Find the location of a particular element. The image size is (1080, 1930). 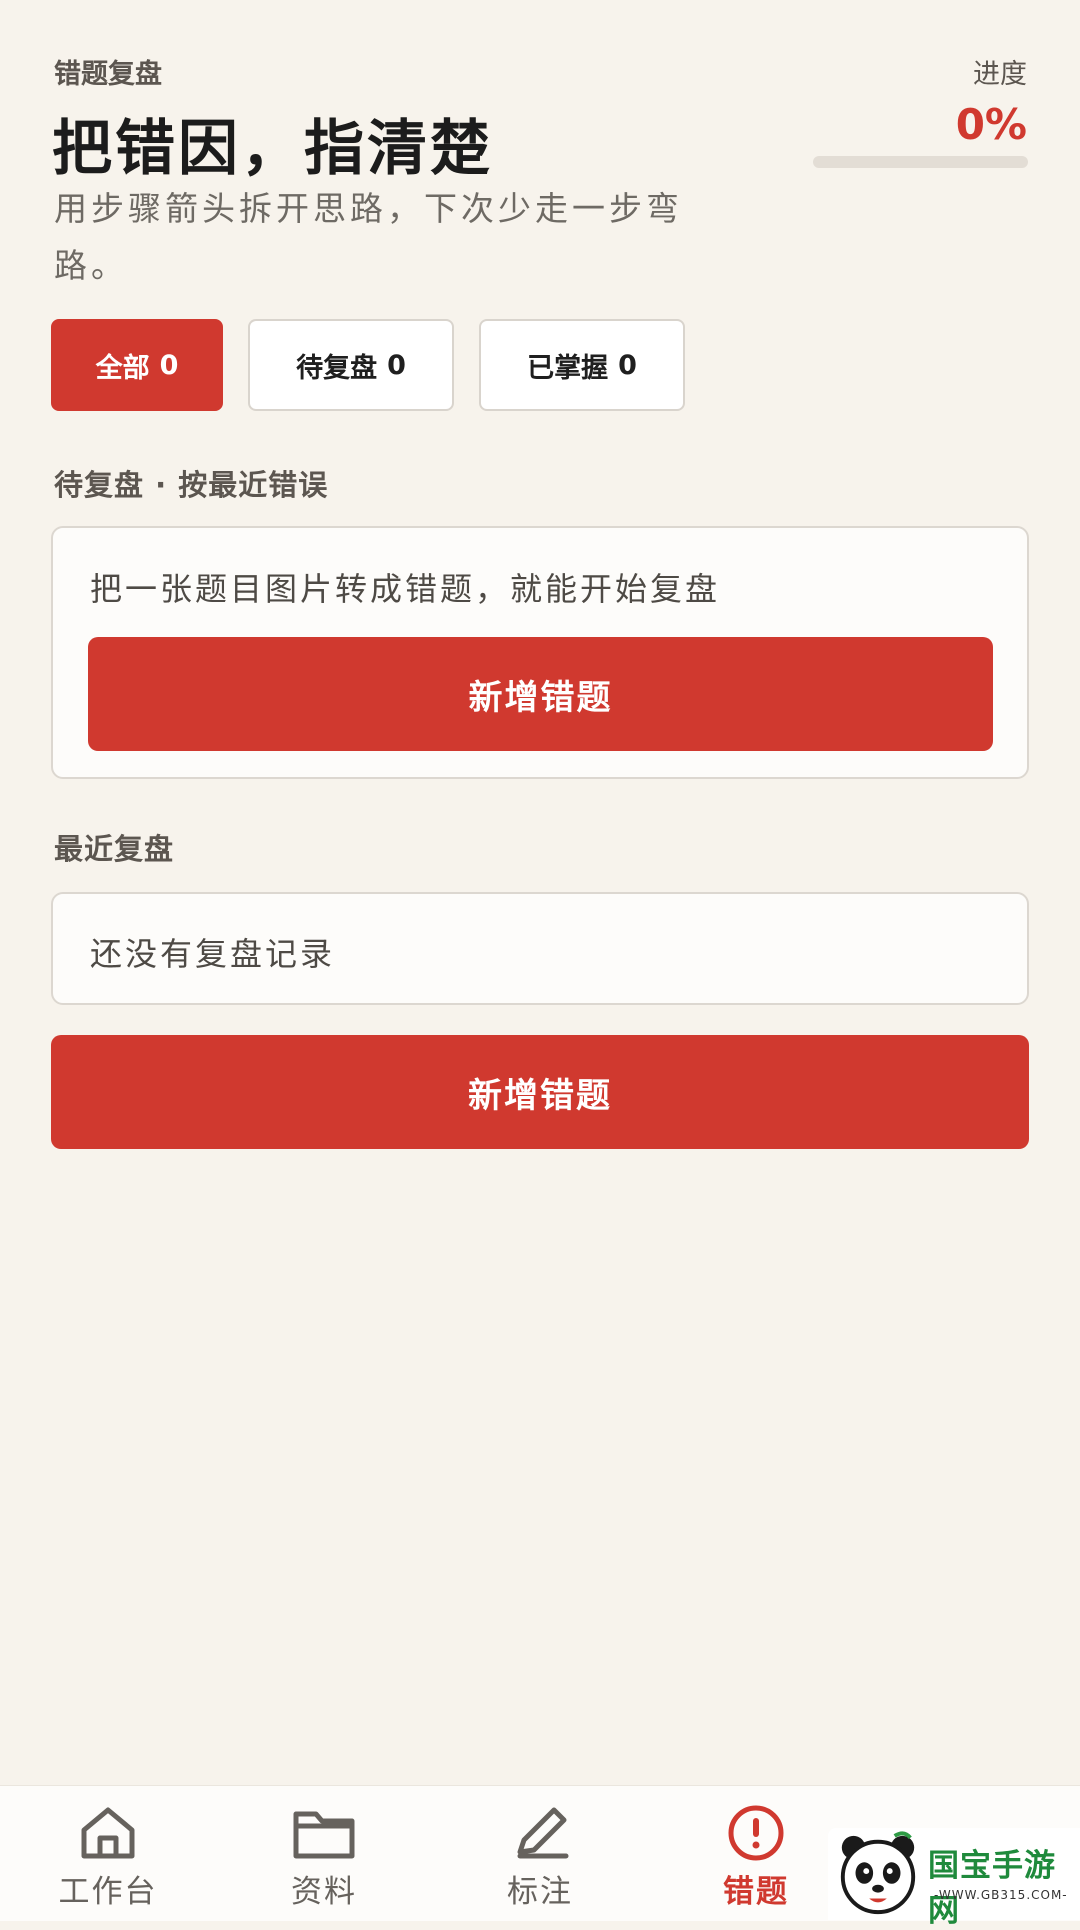

tab-materials: 资料 is located at coordinates (324, 1857).